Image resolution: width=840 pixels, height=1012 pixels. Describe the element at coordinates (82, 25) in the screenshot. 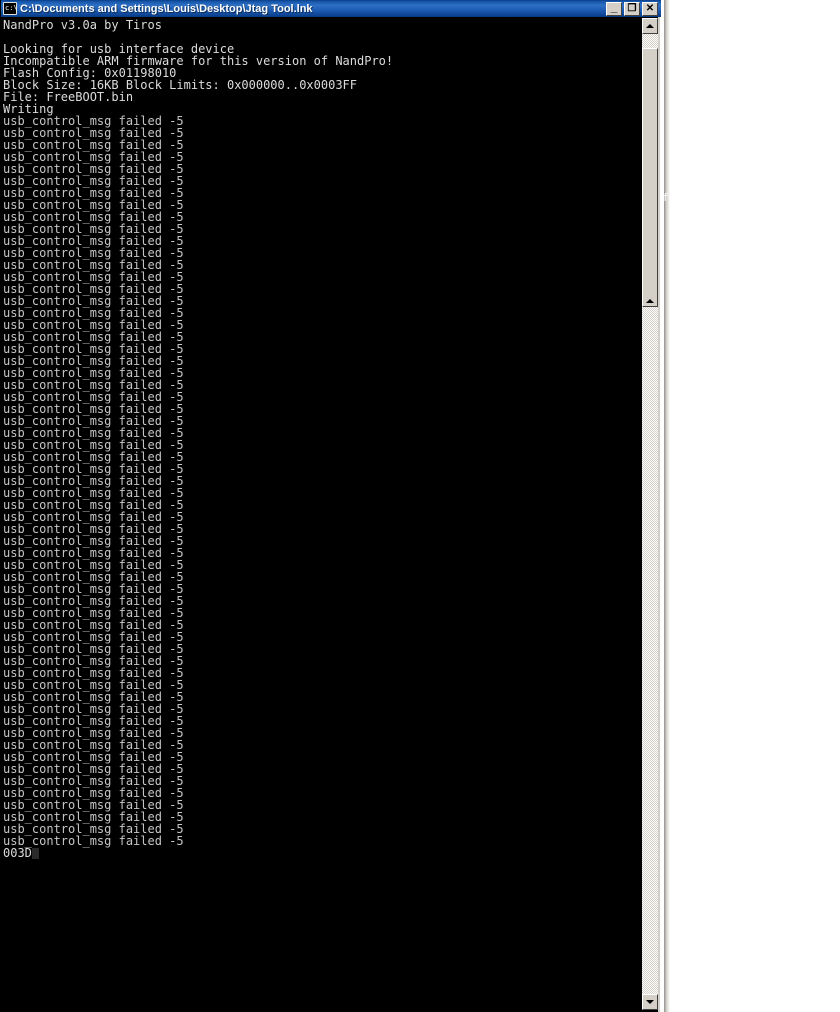

I see `console-line: NandPro v3.0a by Tiros` at that location.